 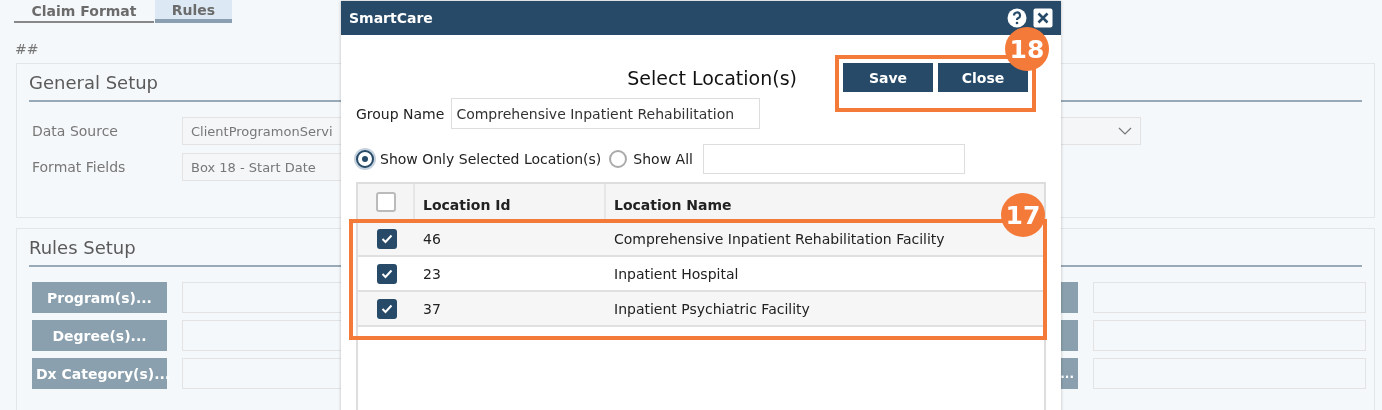 I want to click on close-icon, so click(x=1043, y=18).